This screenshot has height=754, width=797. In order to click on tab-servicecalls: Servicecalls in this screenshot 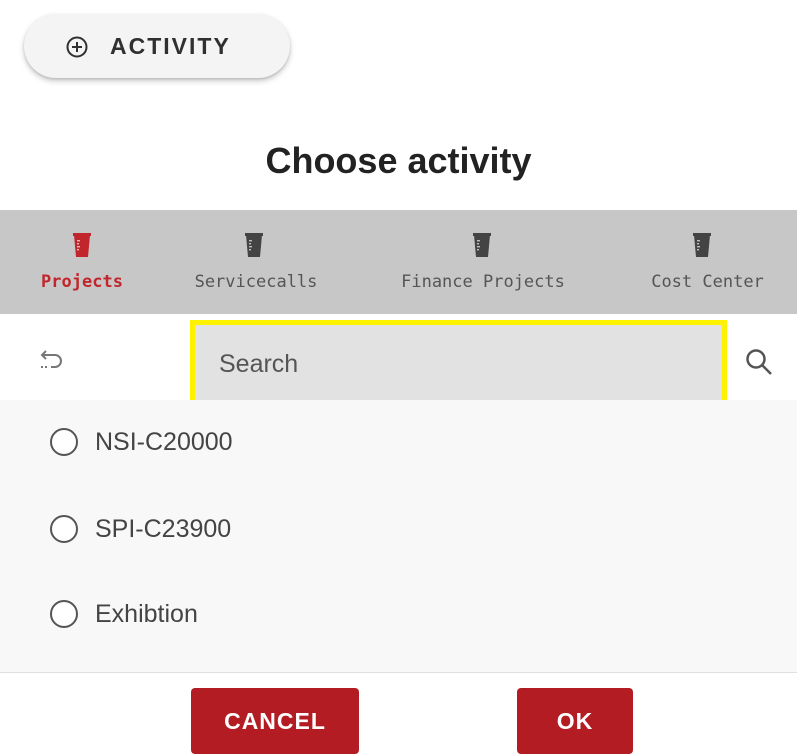, I will do `click(256, 262)`.